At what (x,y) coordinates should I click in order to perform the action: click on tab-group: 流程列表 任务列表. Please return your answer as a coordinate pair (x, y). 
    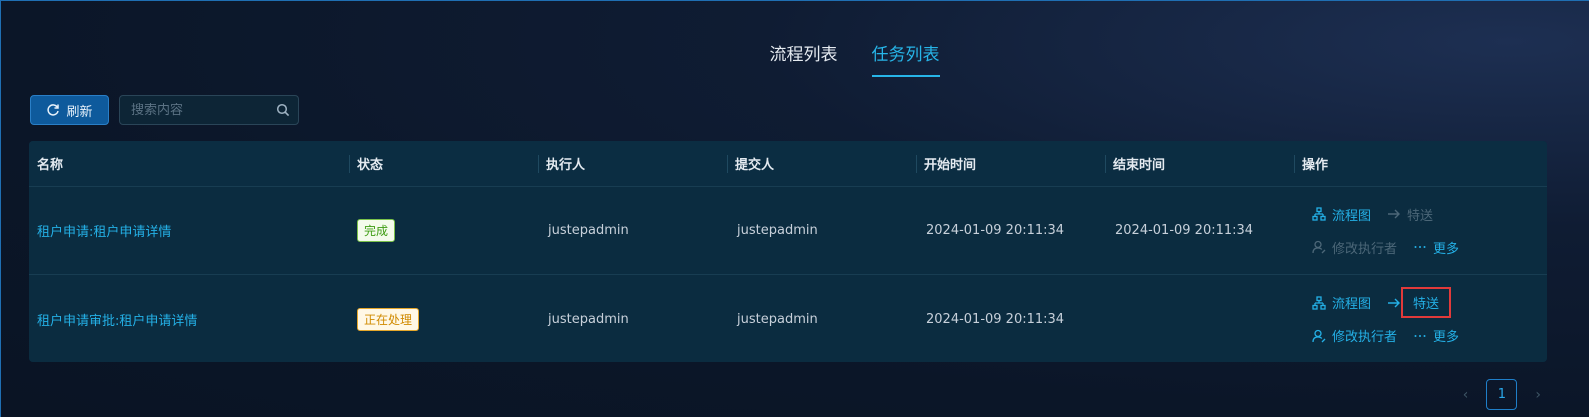
    Looking at the image, I should click on (855, 56).